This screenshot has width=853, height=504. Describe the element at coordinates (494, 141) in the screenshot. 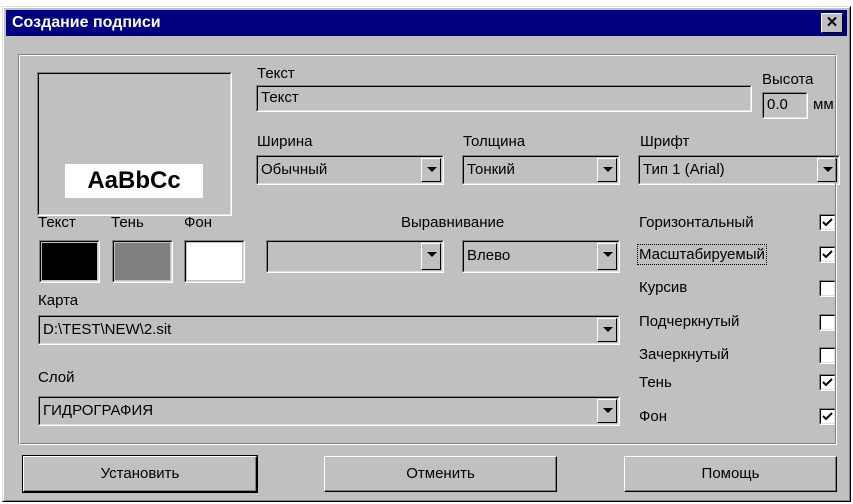

I see `thickness-label: Толщина` at that location.